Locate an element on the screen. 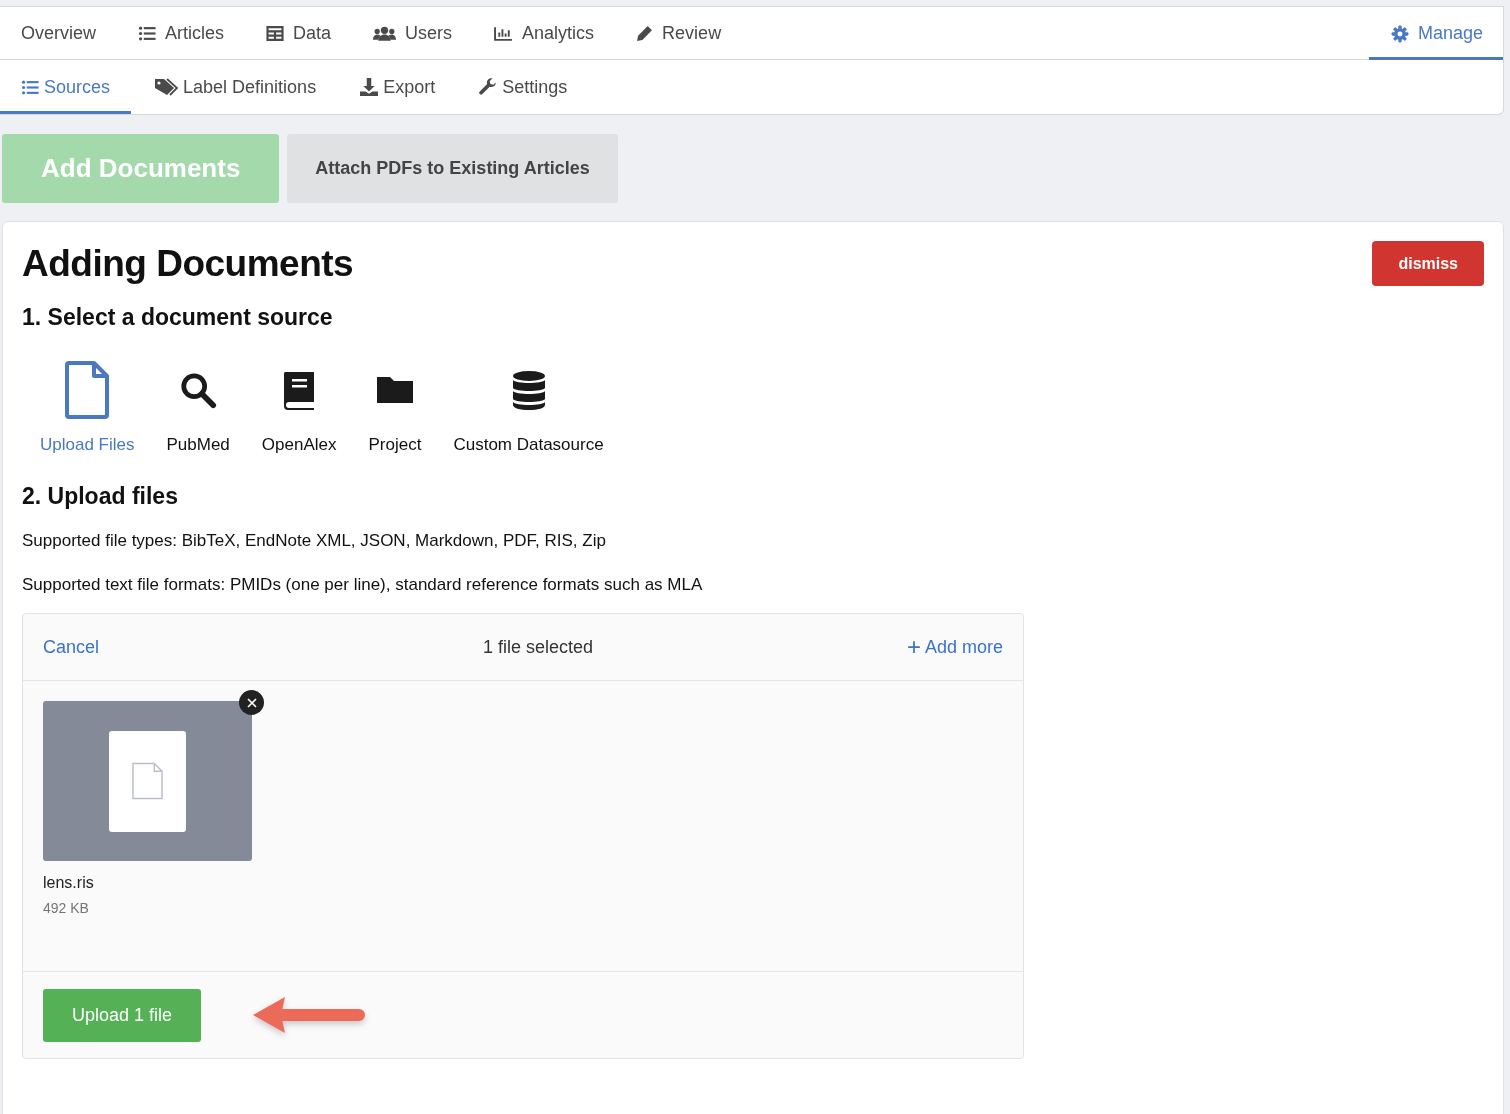  nav-tab: Review is located at coordinates (679, 33).